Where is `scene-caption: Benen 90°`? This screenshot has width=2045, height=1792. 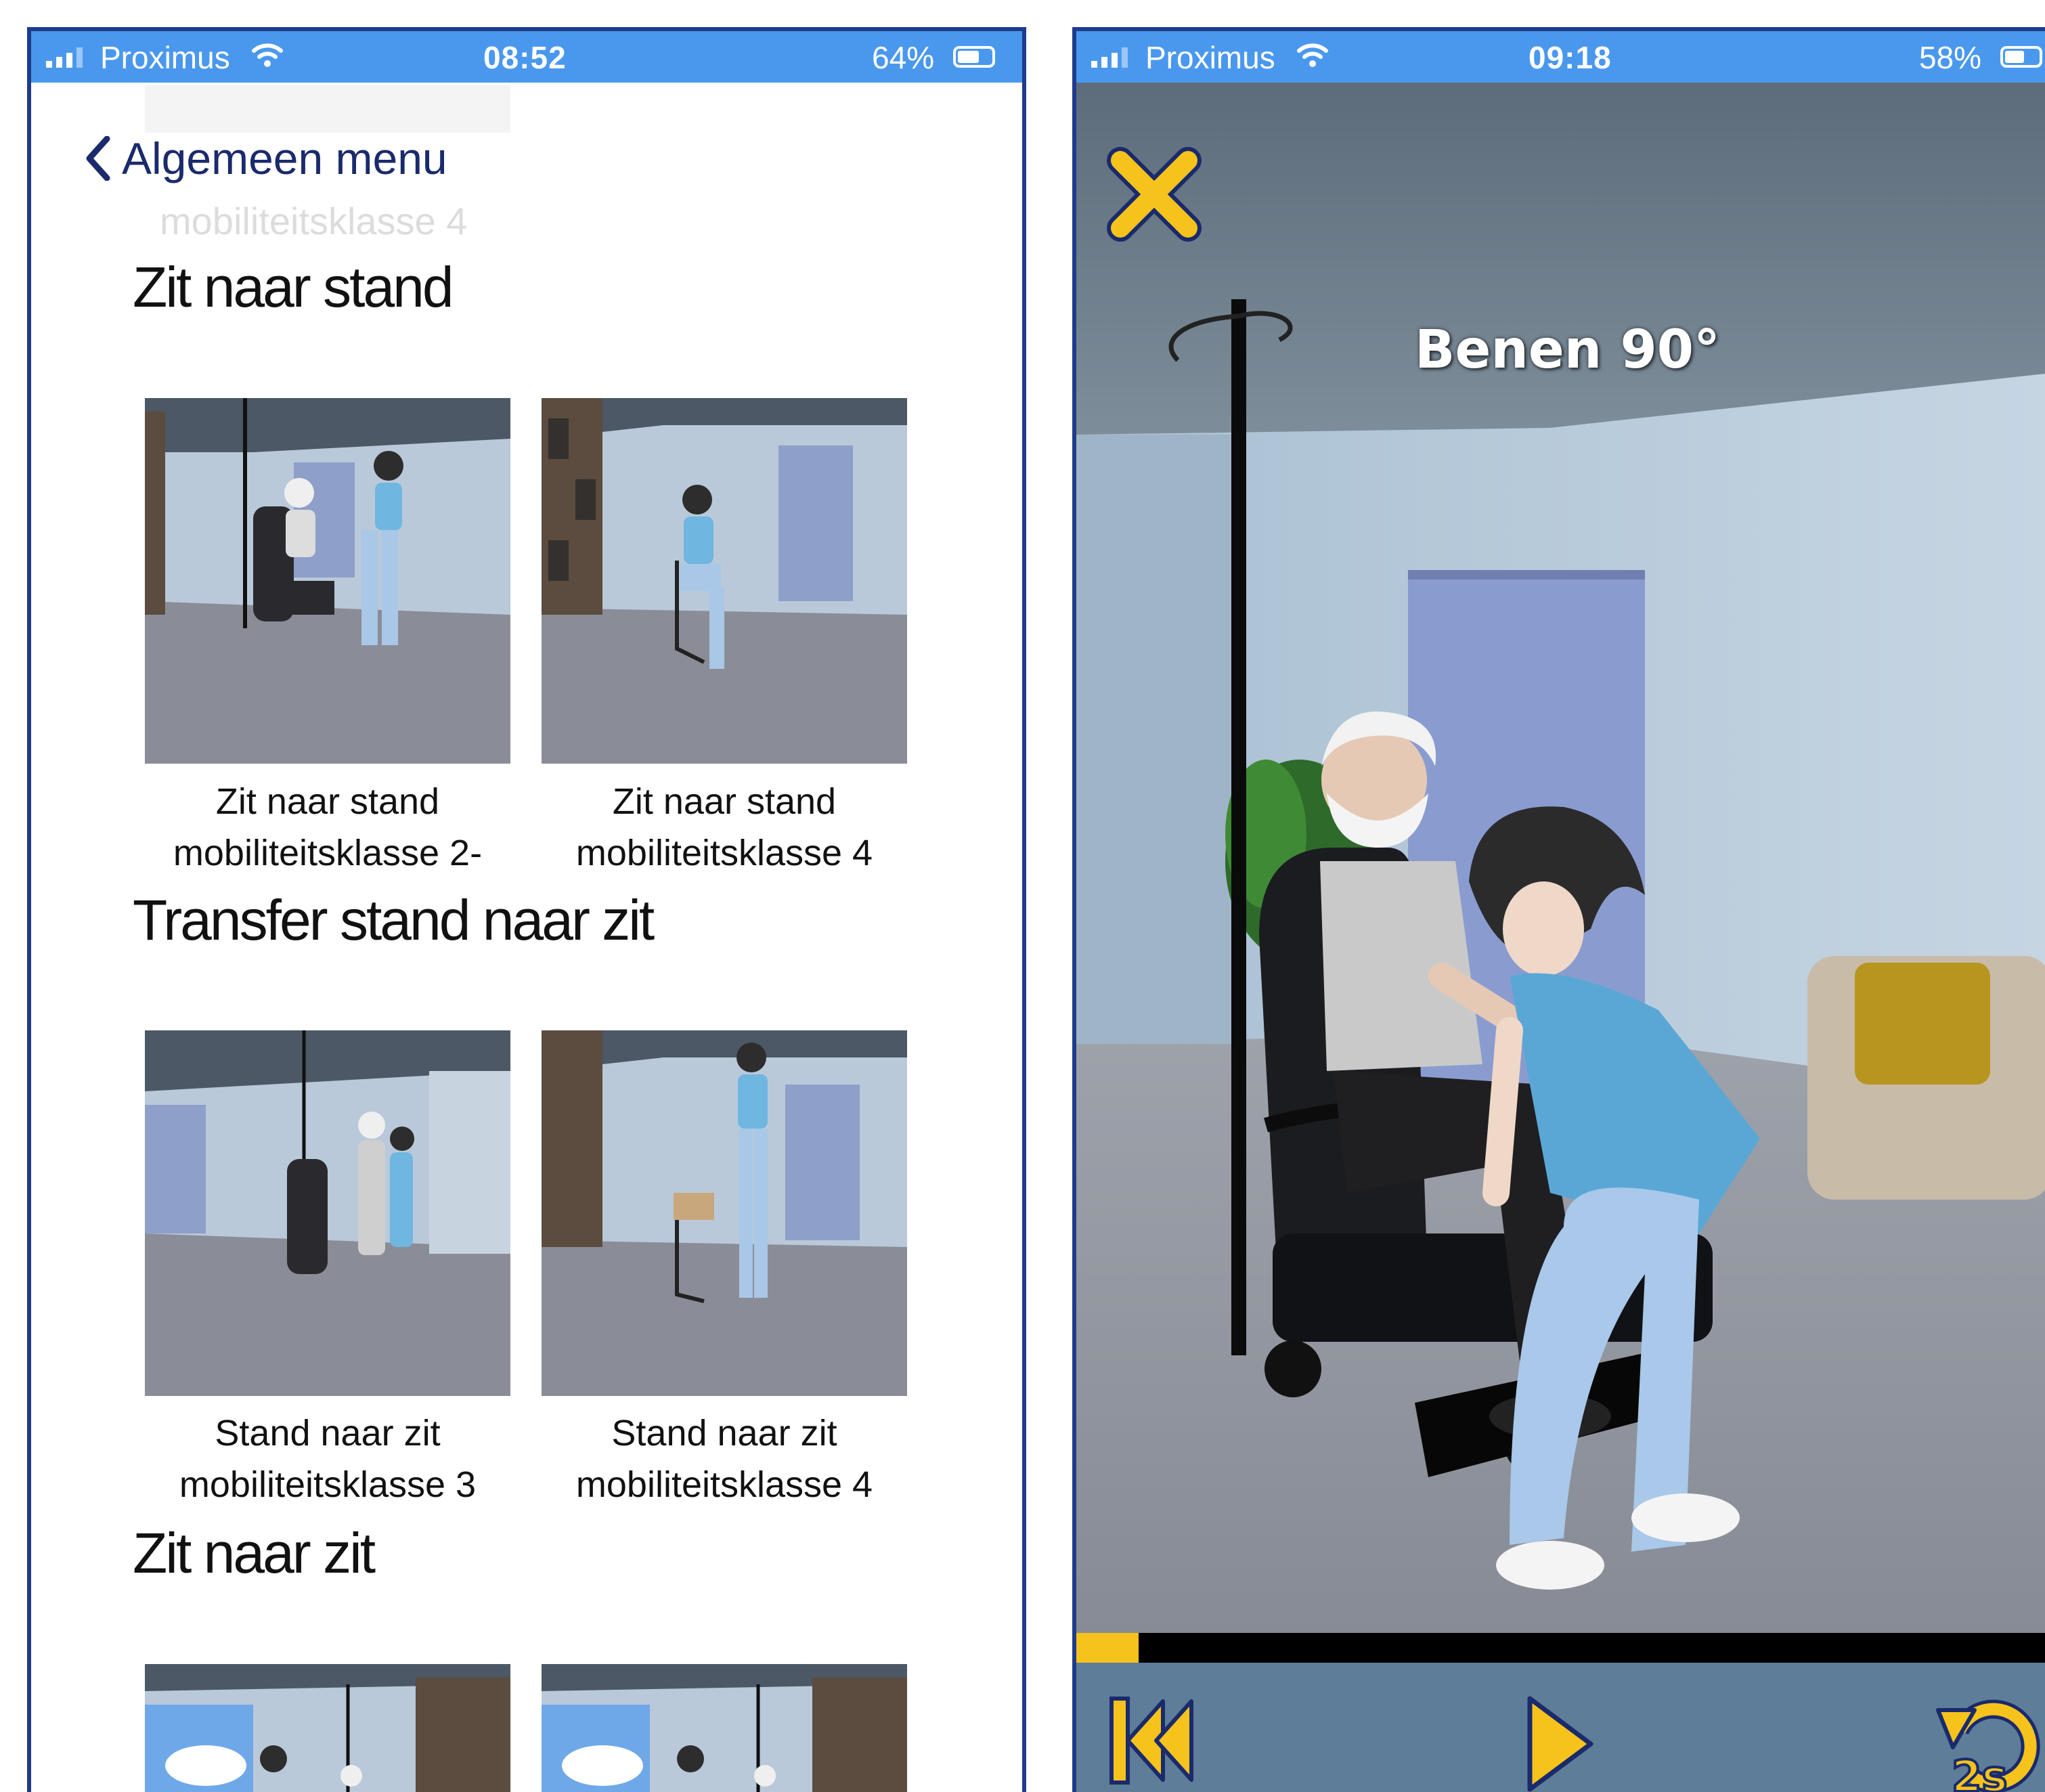 scene-caption: Benen 90° is located at coordinates (1568, 350).